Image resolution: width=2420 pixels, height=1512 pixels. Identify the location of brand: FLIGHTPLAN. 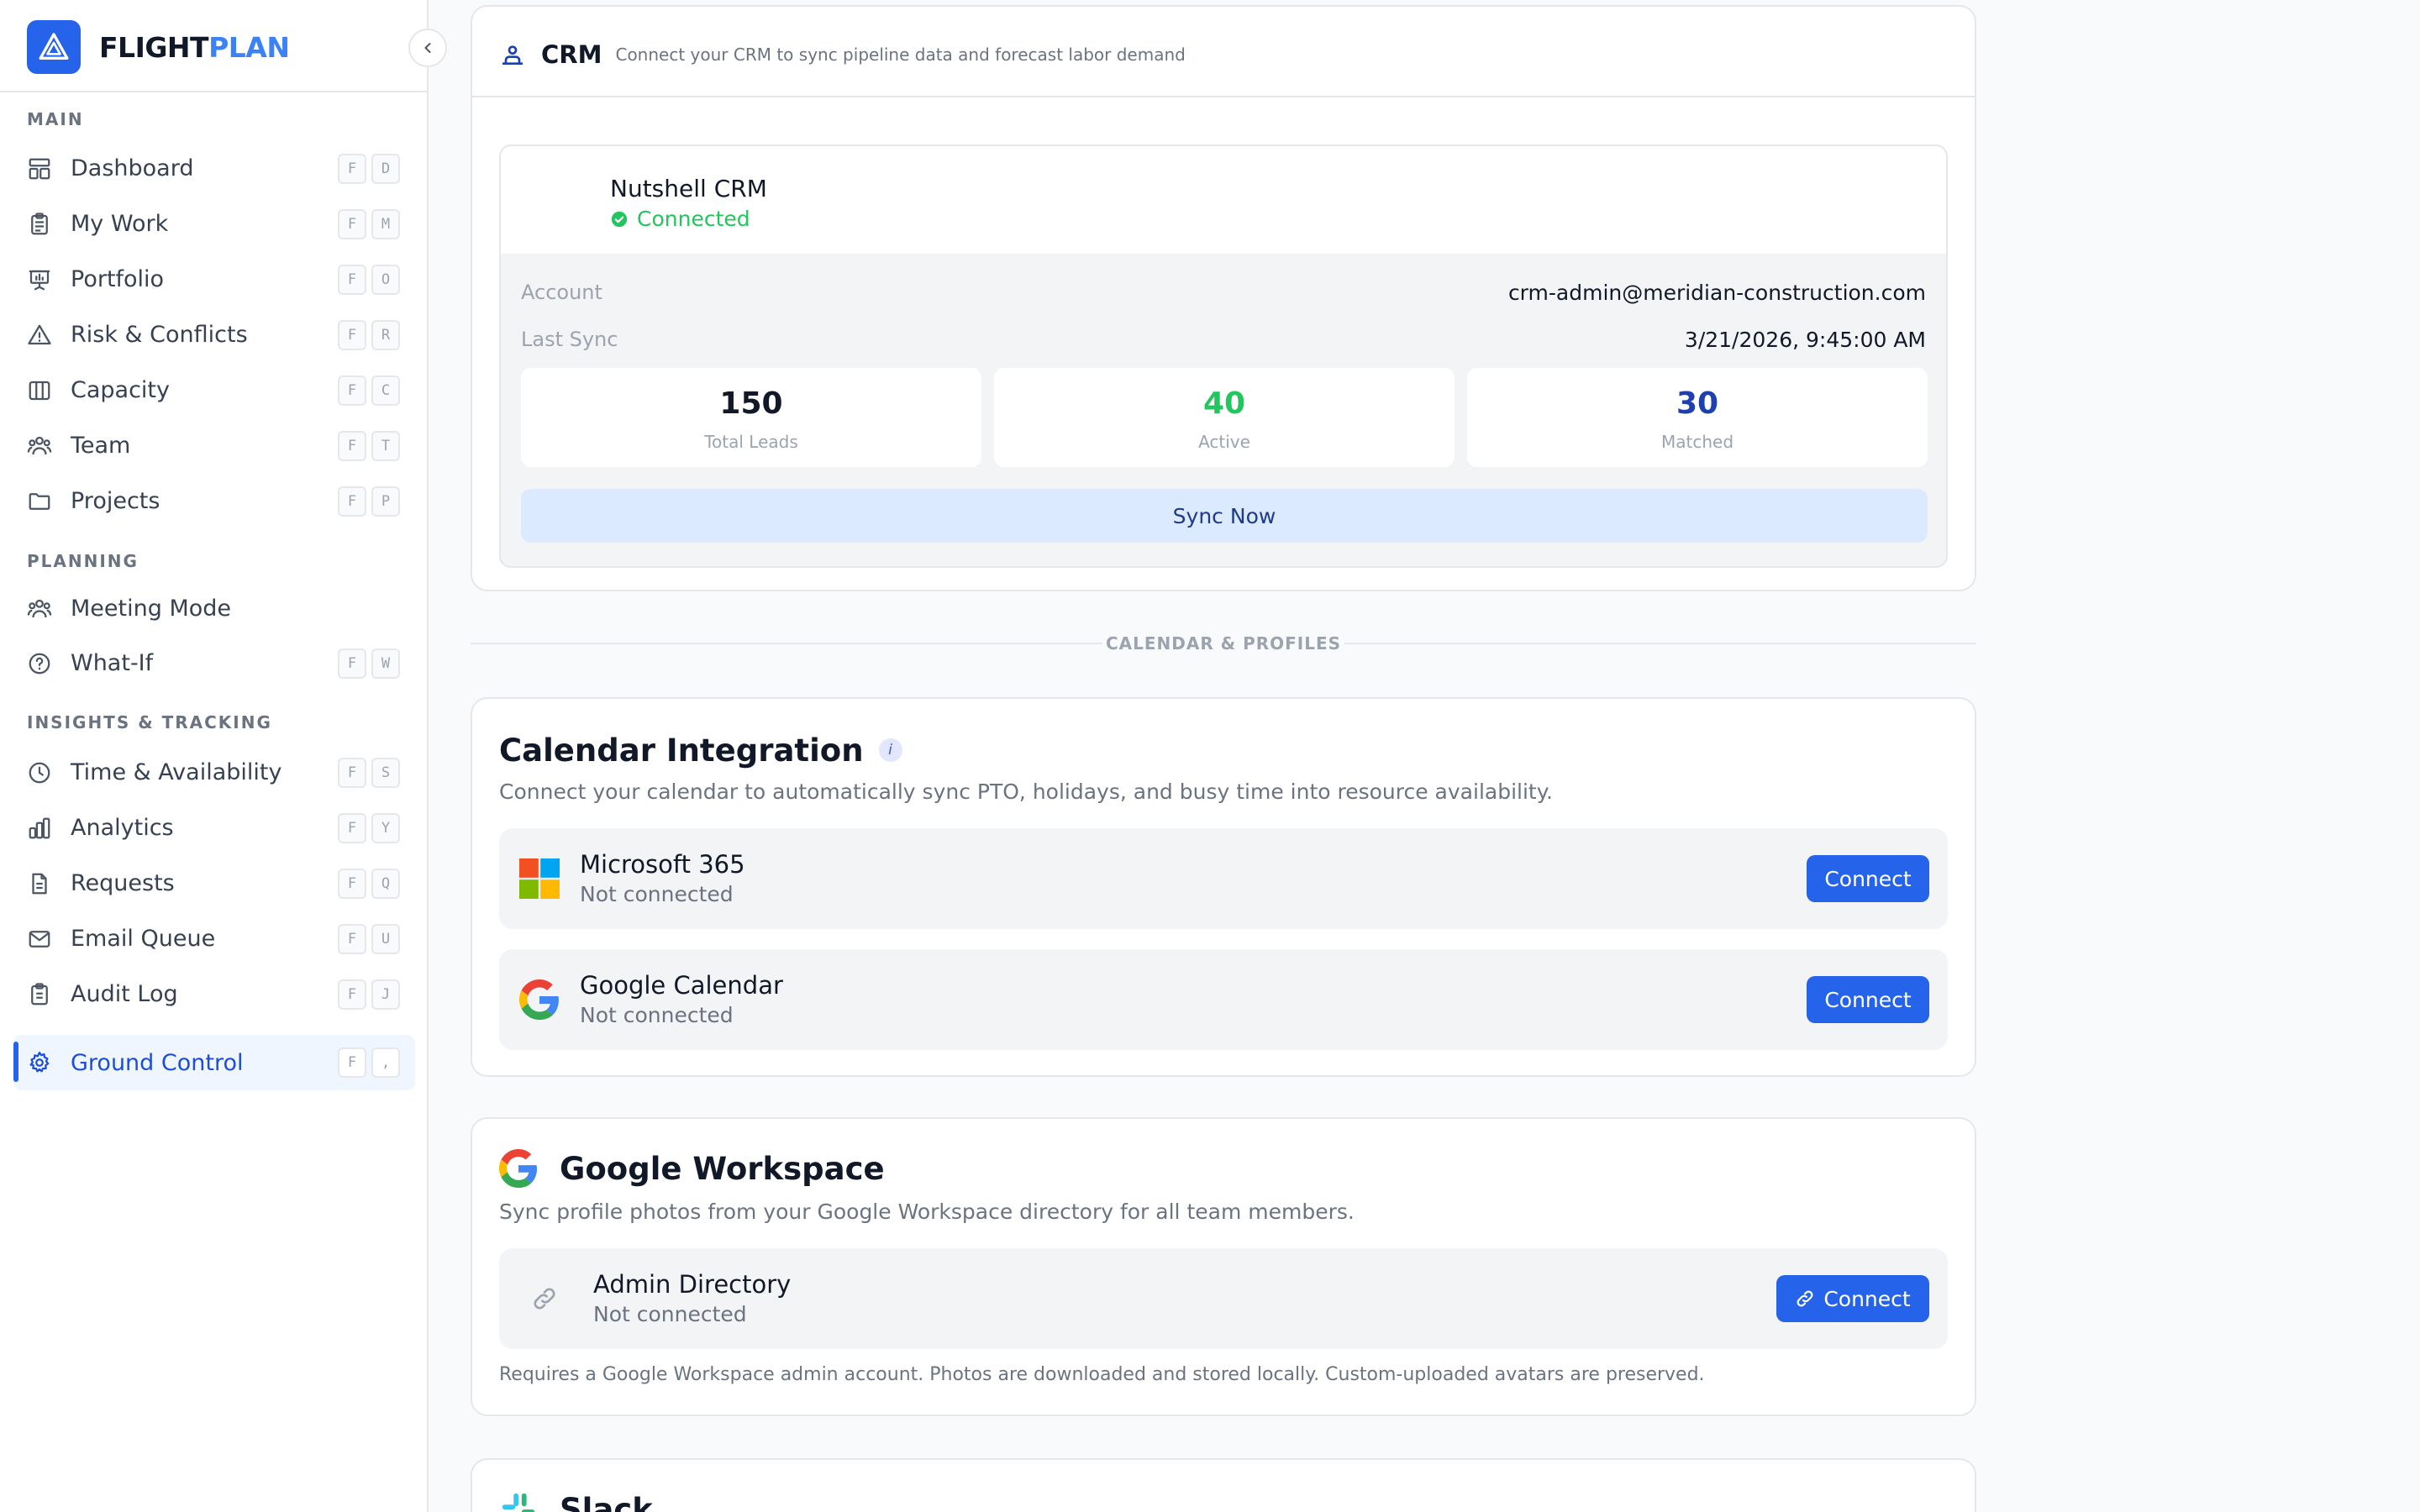
(158, 47).